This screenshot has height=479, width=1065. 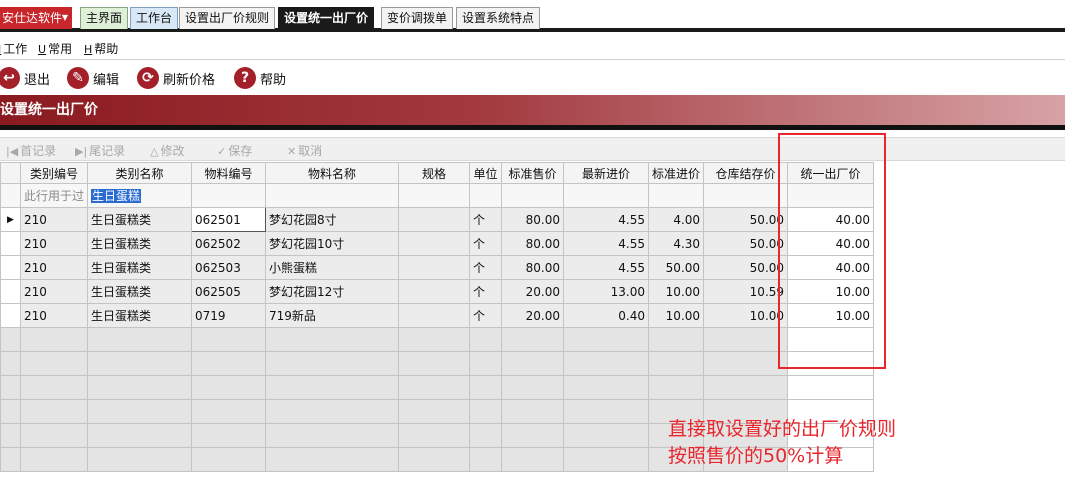 I want to click on app-menu-button: 安仕达软件 ▼, so click(x=36, y=18).